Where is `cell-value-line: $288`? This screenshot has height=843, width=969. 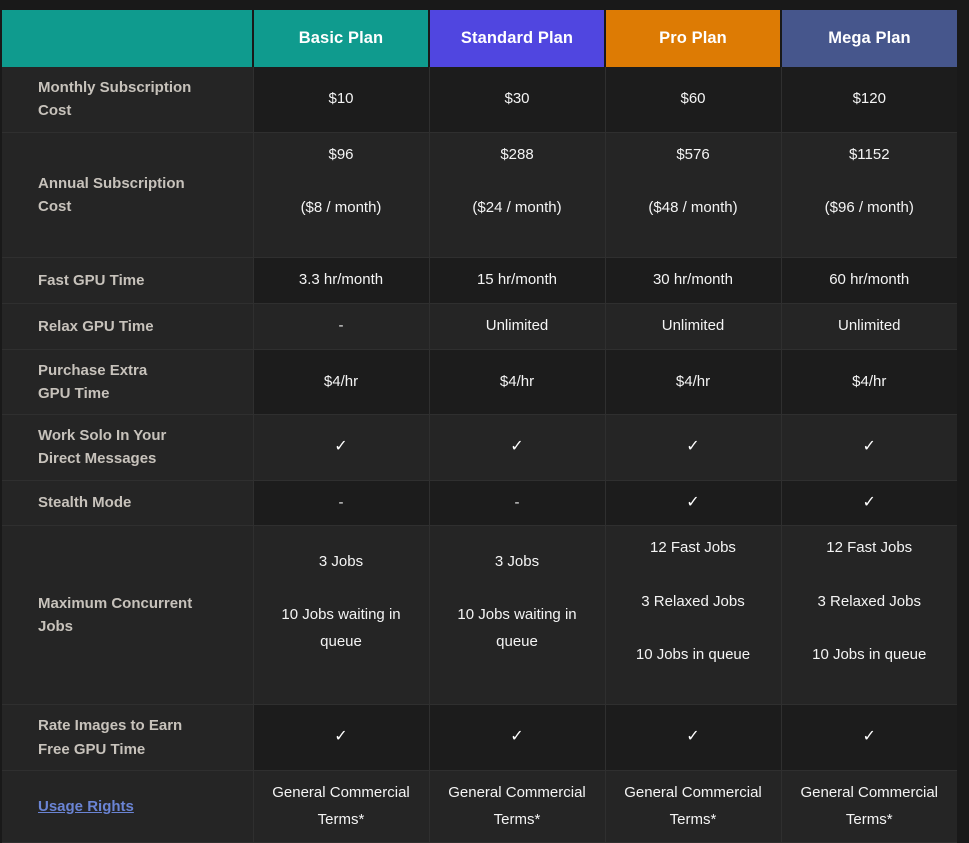 cell-value-line: $288 is located at coordinates (517, 154).